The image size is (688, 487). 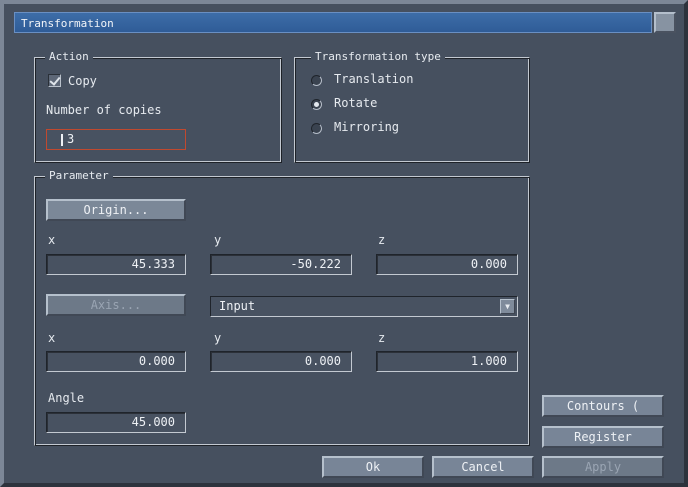 What do you see at coordinates (62, 140) in the screenshot?
I see `text-cursor` at bounding box center [62, 140].